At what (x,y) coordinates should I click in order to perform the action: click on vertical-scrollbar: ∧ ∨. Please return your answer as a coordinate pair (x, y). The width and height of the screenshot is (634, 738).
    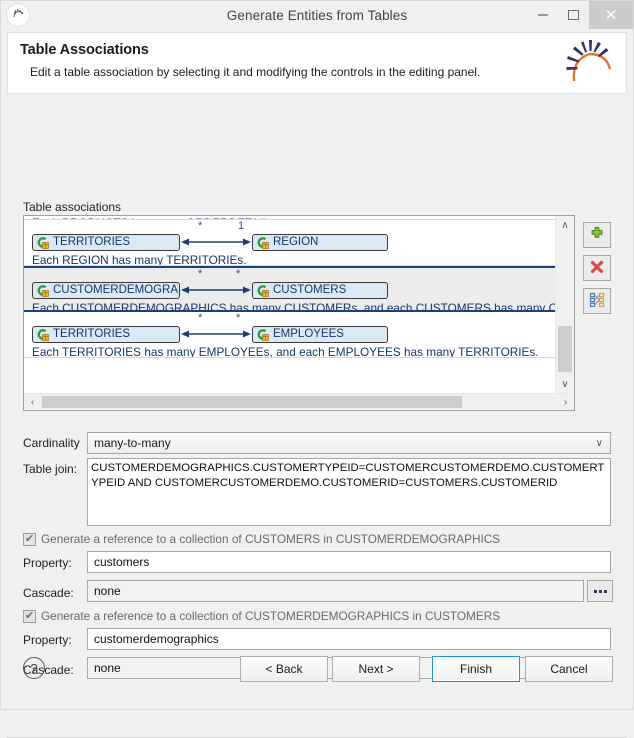
    Looking at the image, I should click on (564, 304).